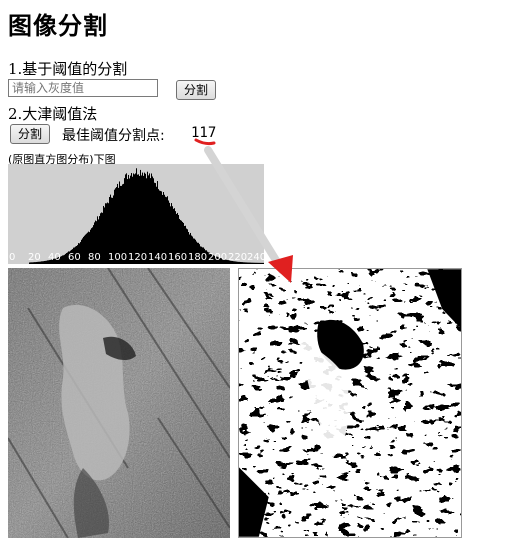 The height and width of the screenshot is (544, 530). What do you see at coordinates (94, 257) in the screenshot?
I see `histogram-tick-label: 80` at bounding box center [94, 257].